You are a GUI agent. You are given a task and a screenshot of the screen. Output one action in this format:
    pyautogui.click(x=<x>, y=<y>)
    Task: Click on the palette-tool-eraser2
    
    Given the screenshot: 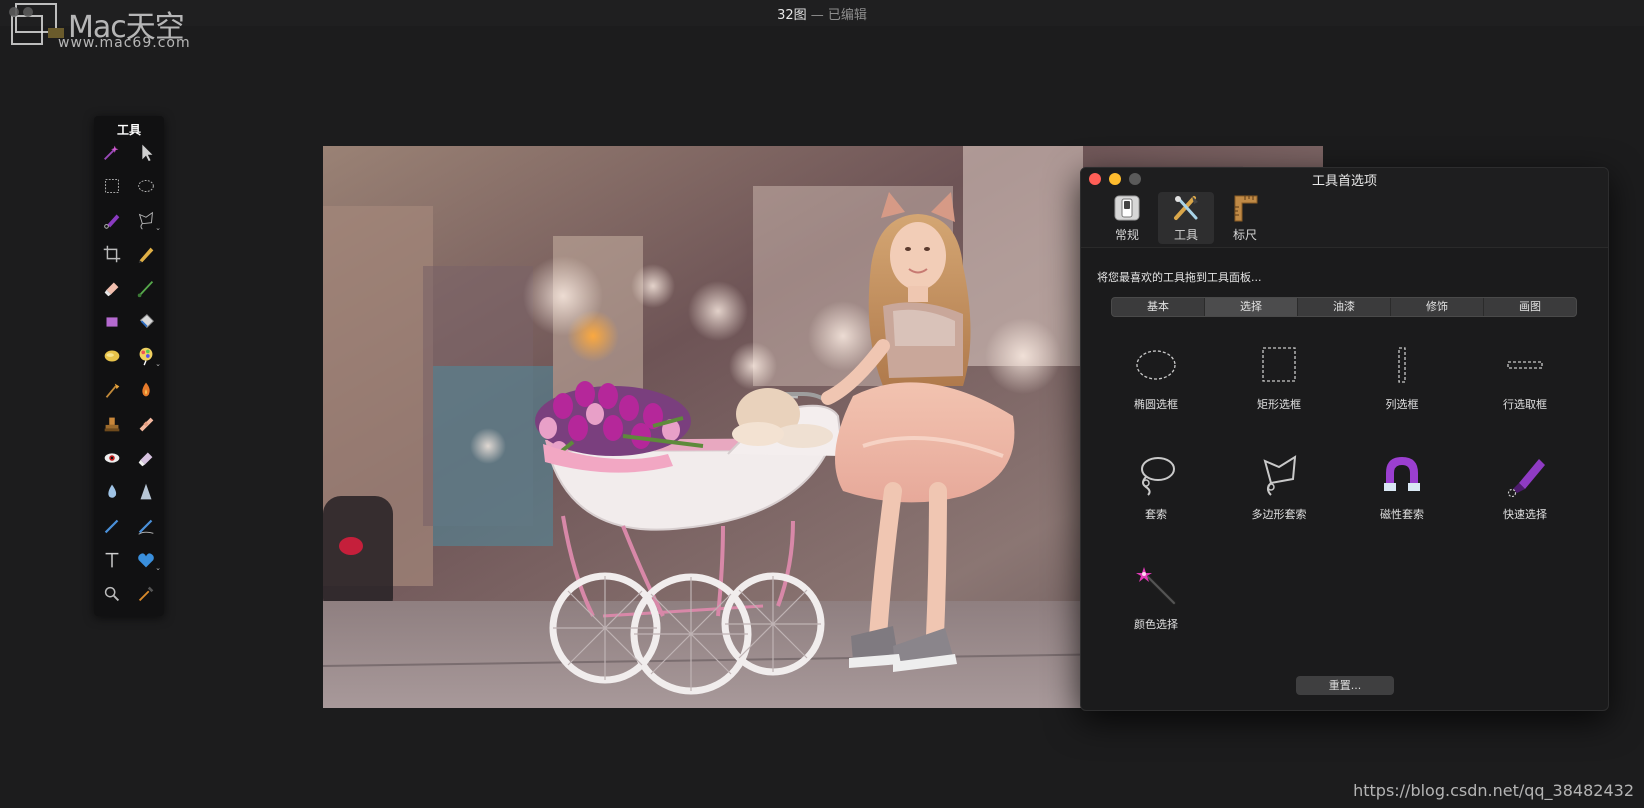 What is the action you would take?
    pyautogui.click(x=146, y=458)
    